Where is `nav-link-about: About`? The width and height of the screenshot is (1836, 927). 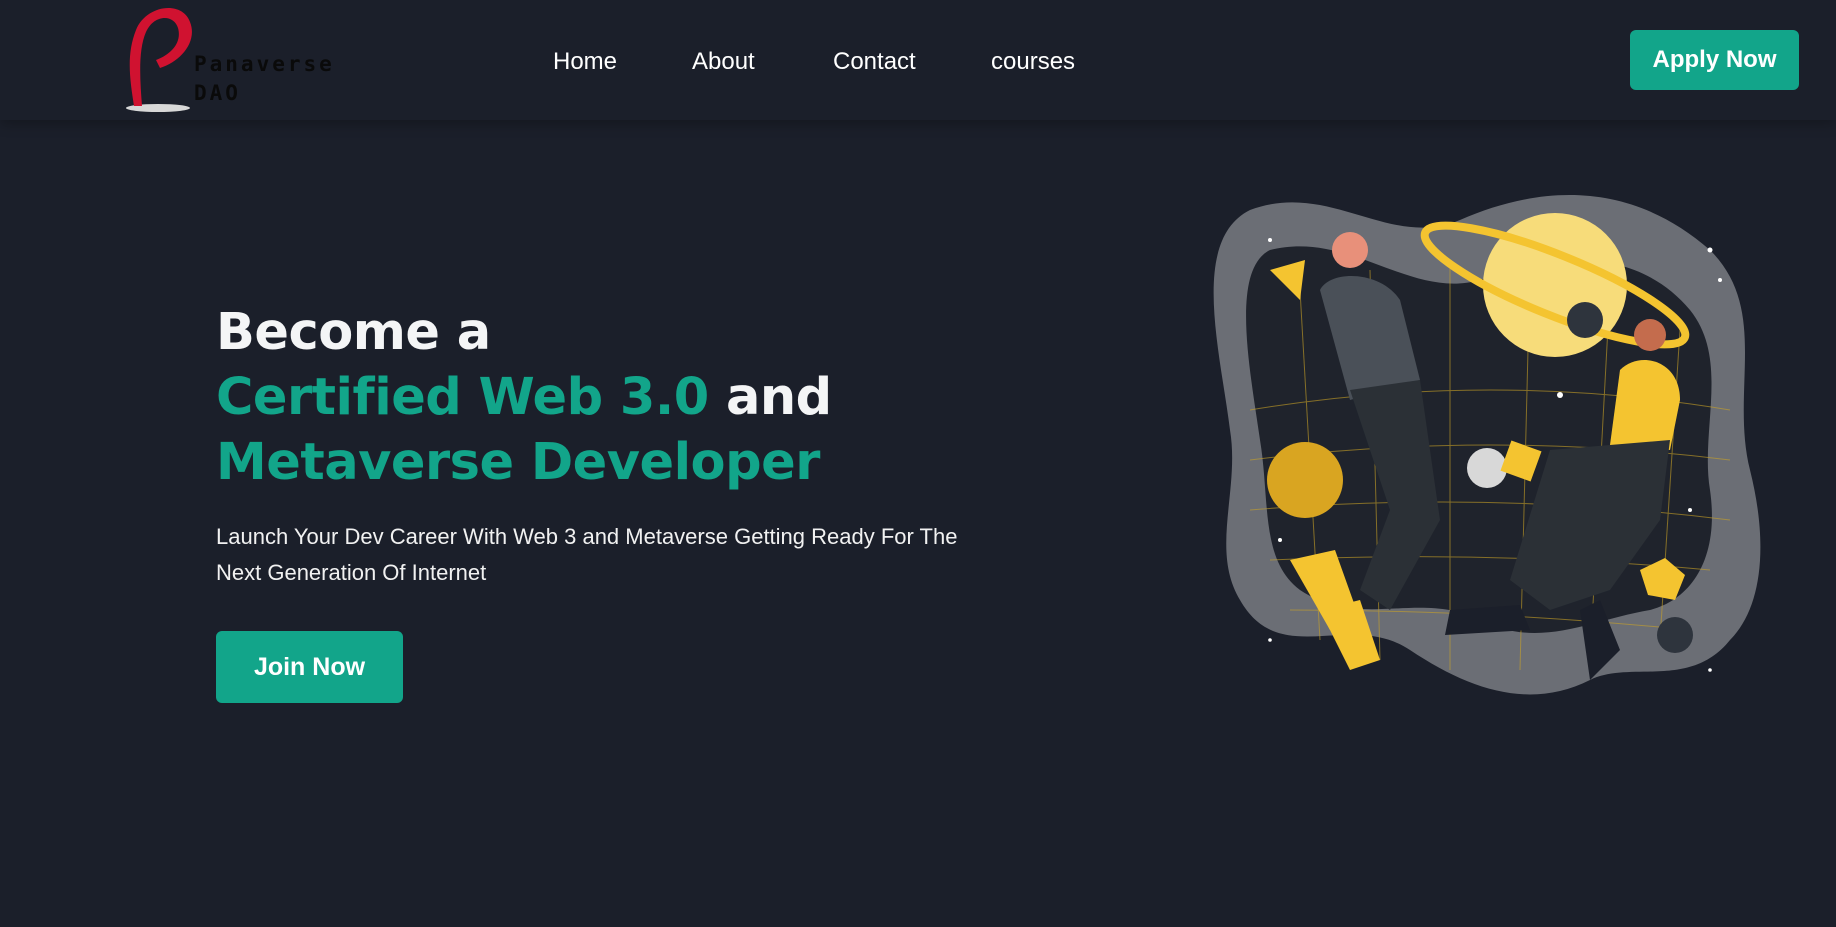
nav-link-about: About is located at coordinates (723, 62).